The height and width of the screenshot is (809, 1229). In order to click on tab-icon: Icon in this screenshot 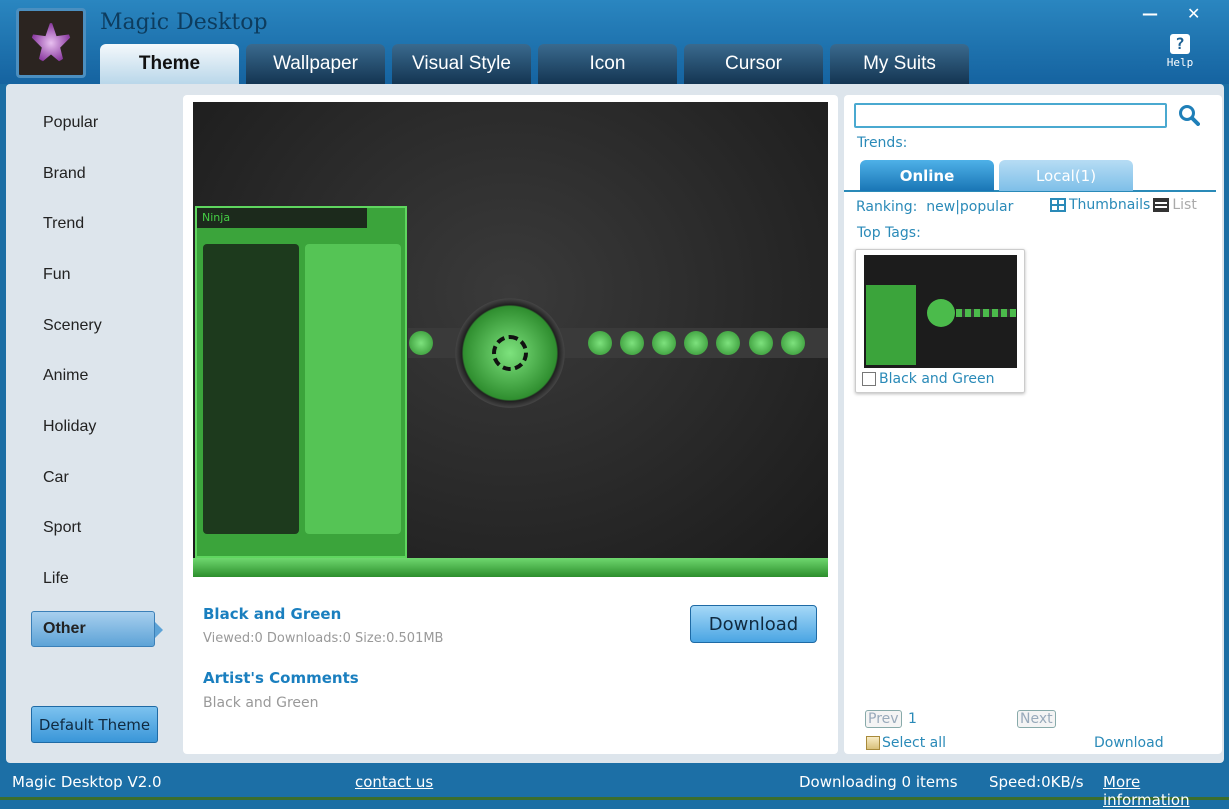, I will do `click(607, 64)`.